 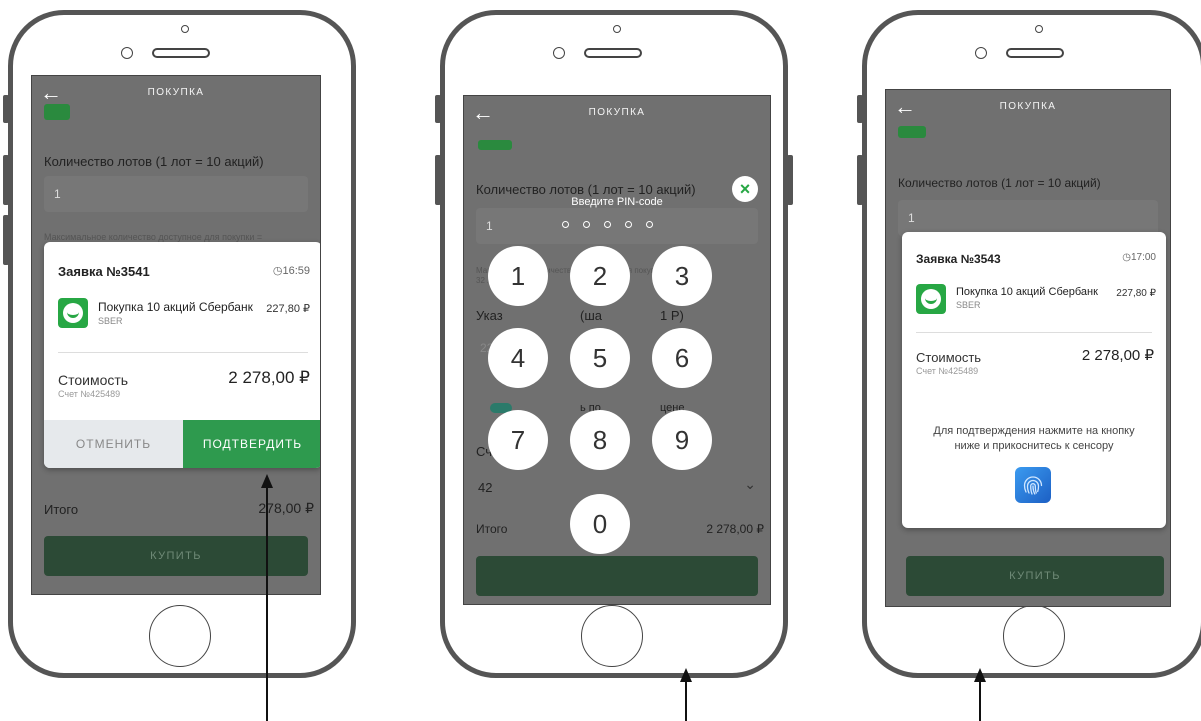 What do you see at coordinates (750, 484) in the screenshot?
I see `chevron-down-icon: ⌄` at bounding box center [750, 484].